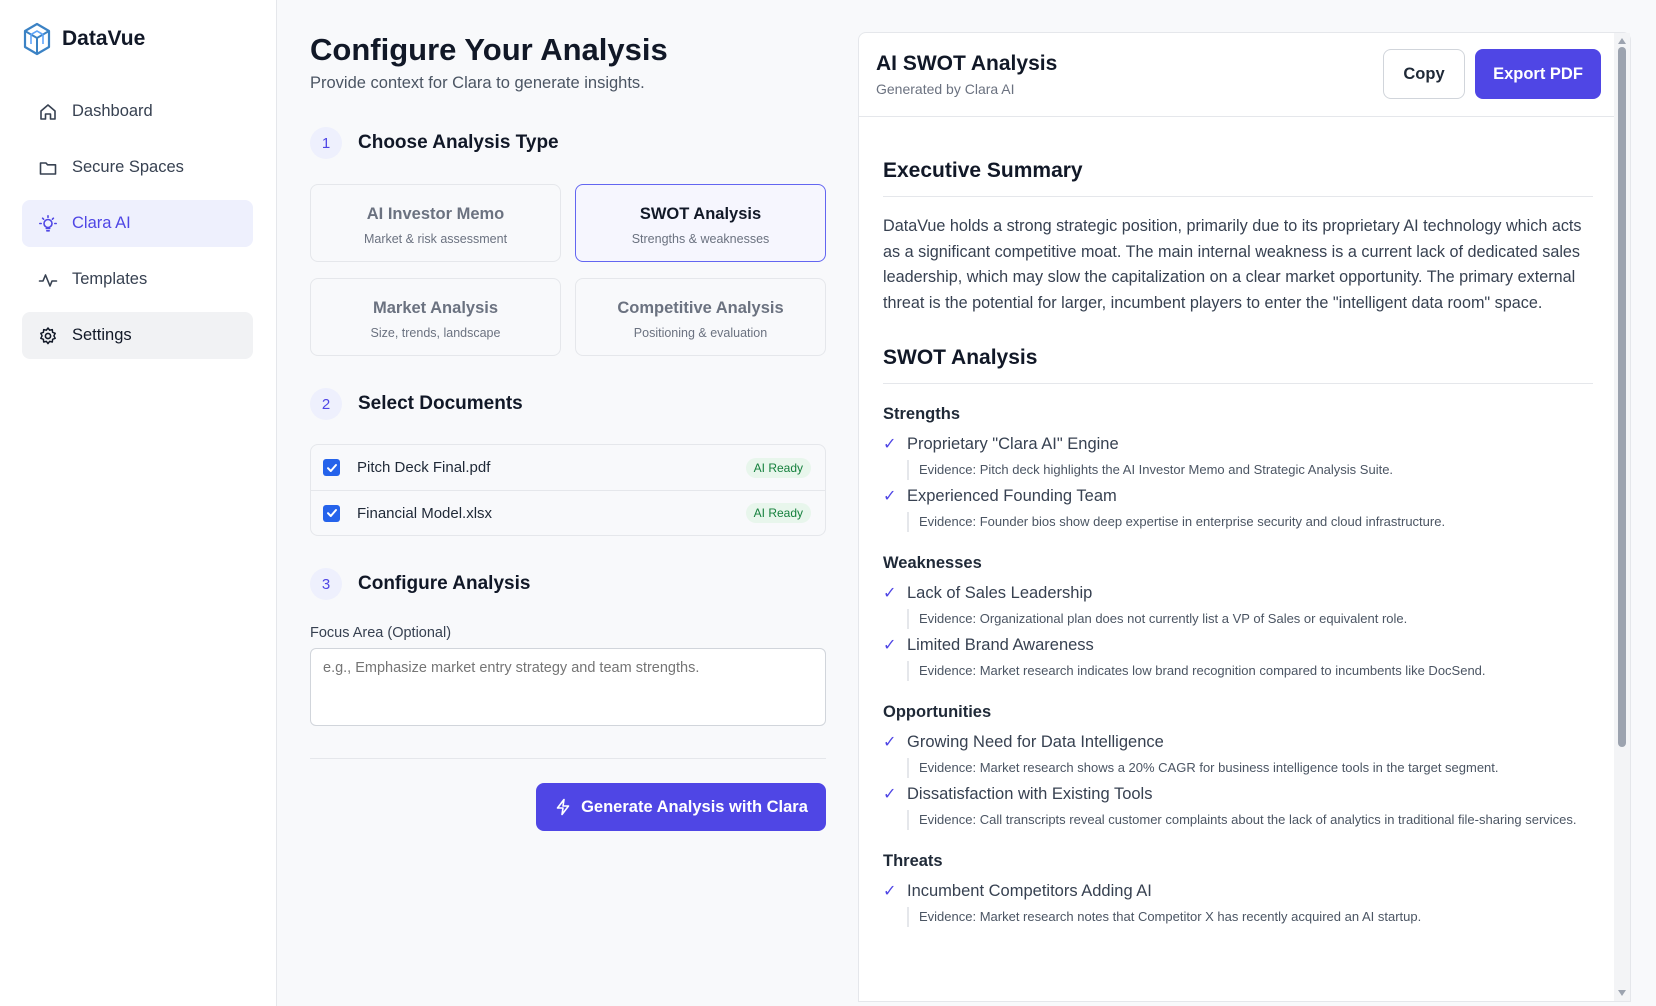 This screenshot has width=1656, height=1006. What do you see at coordinates (937, 712) in the screenshot?
I see `opportunities-title: Opportunities` at bounding box center [937, 712].